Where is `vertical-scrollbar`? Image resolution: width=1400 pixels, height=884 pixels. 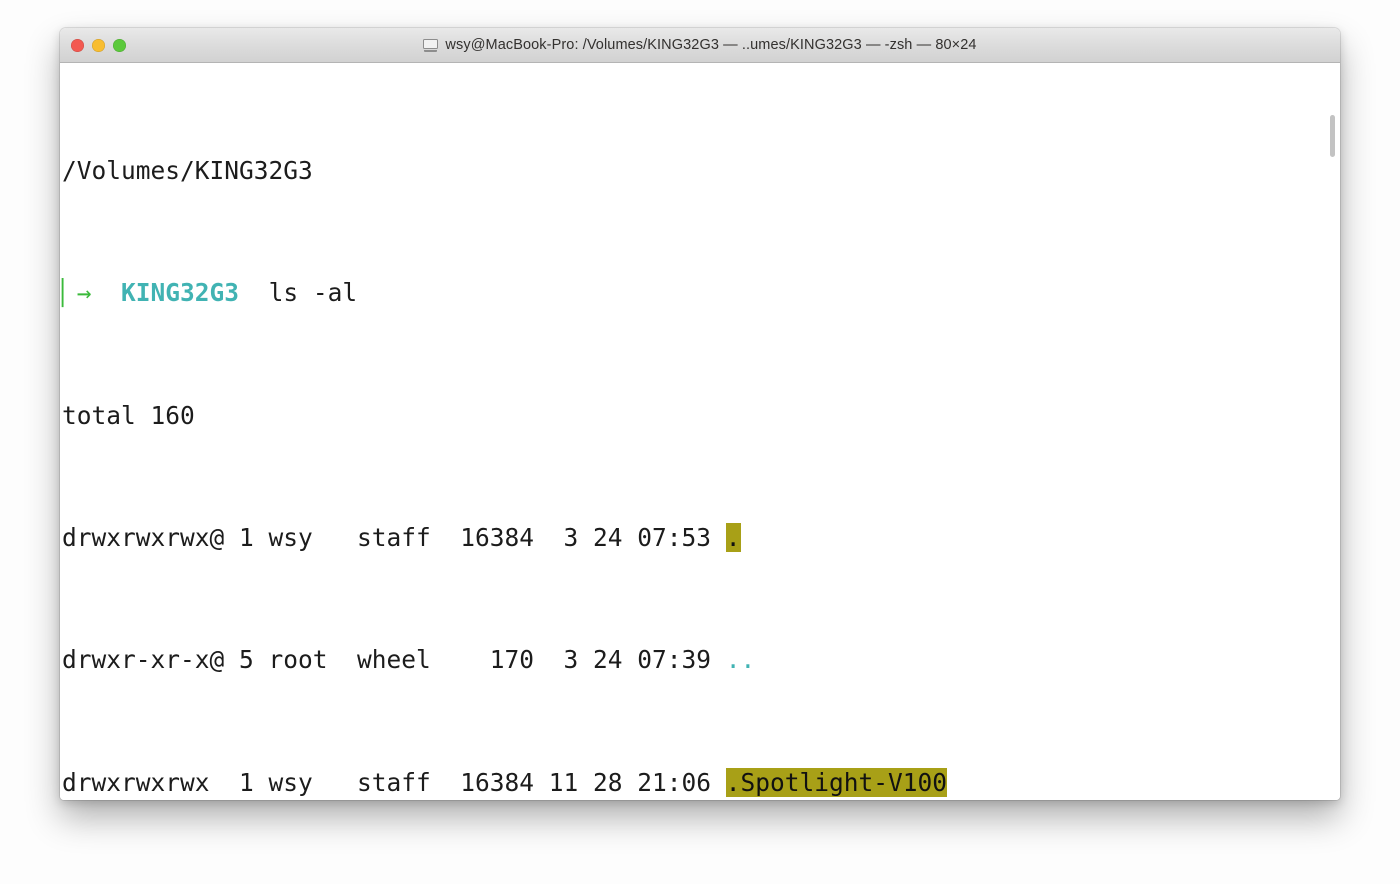
vertical-scrollbar is located at coordinates (1332, 431).